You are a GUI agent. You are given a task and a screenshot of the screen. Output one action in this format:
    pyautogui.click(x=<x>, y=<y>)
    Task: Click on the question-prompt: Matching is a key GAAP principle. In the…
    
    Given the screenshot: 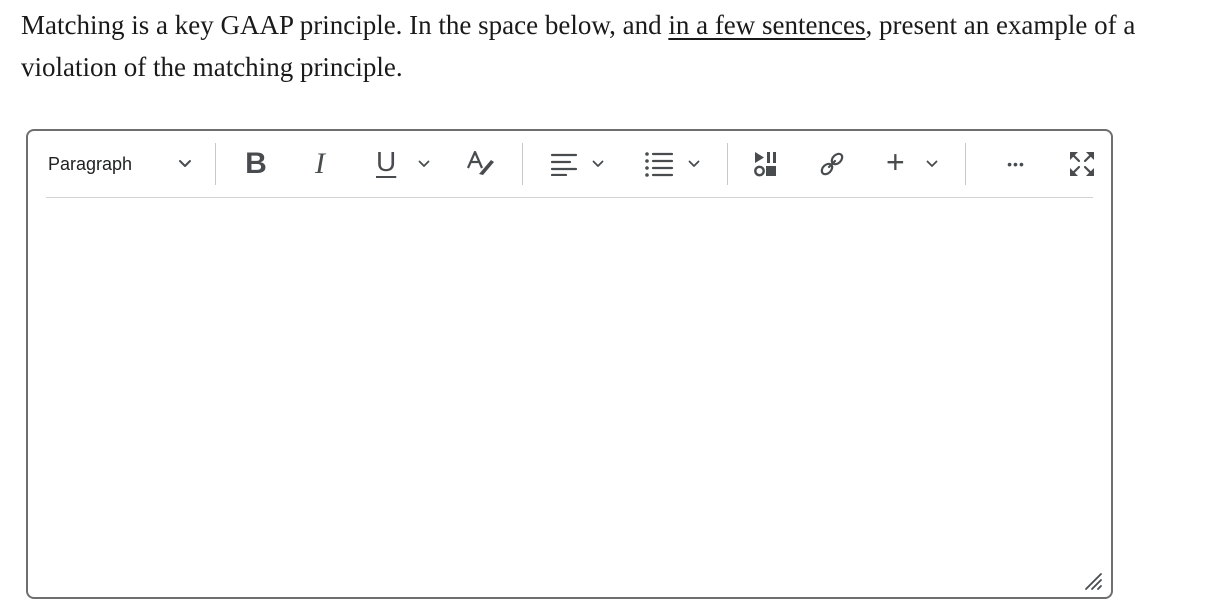 What is the action you would take?
    pyautogui.click(x=611, y=46)
    